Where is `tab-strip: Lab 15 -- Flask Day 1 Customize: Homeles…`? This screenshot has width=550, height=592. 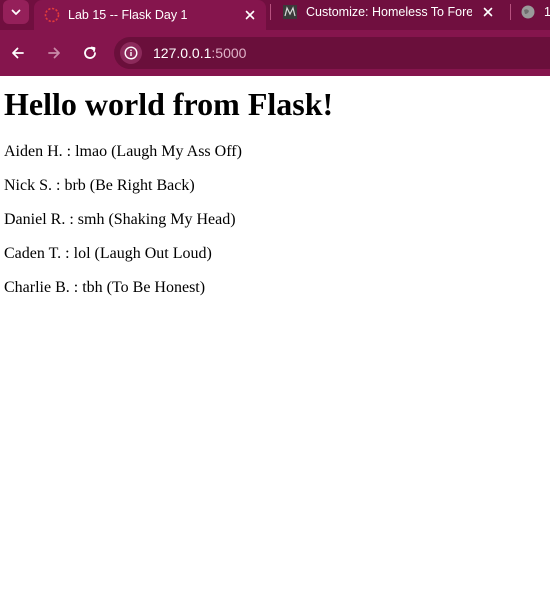
tab-strip: Lab 15 -- Flask Day 1 Customize: Homeles… is located at coordinates (275, 15).